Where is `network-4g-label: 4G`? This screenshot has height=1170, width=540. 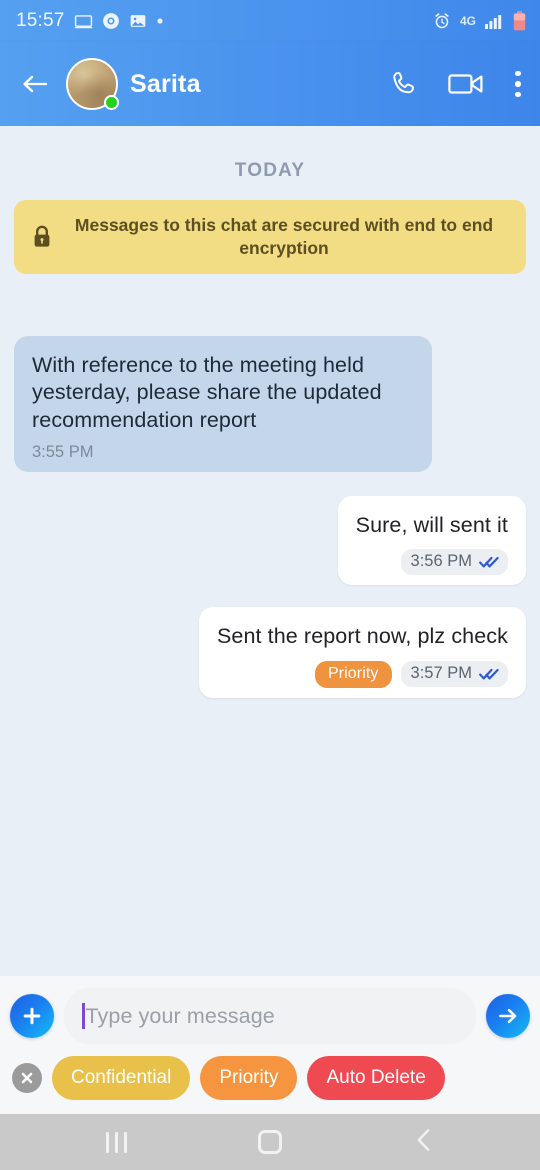 network-4g-label: 4G is located at coordinates (467, 21).